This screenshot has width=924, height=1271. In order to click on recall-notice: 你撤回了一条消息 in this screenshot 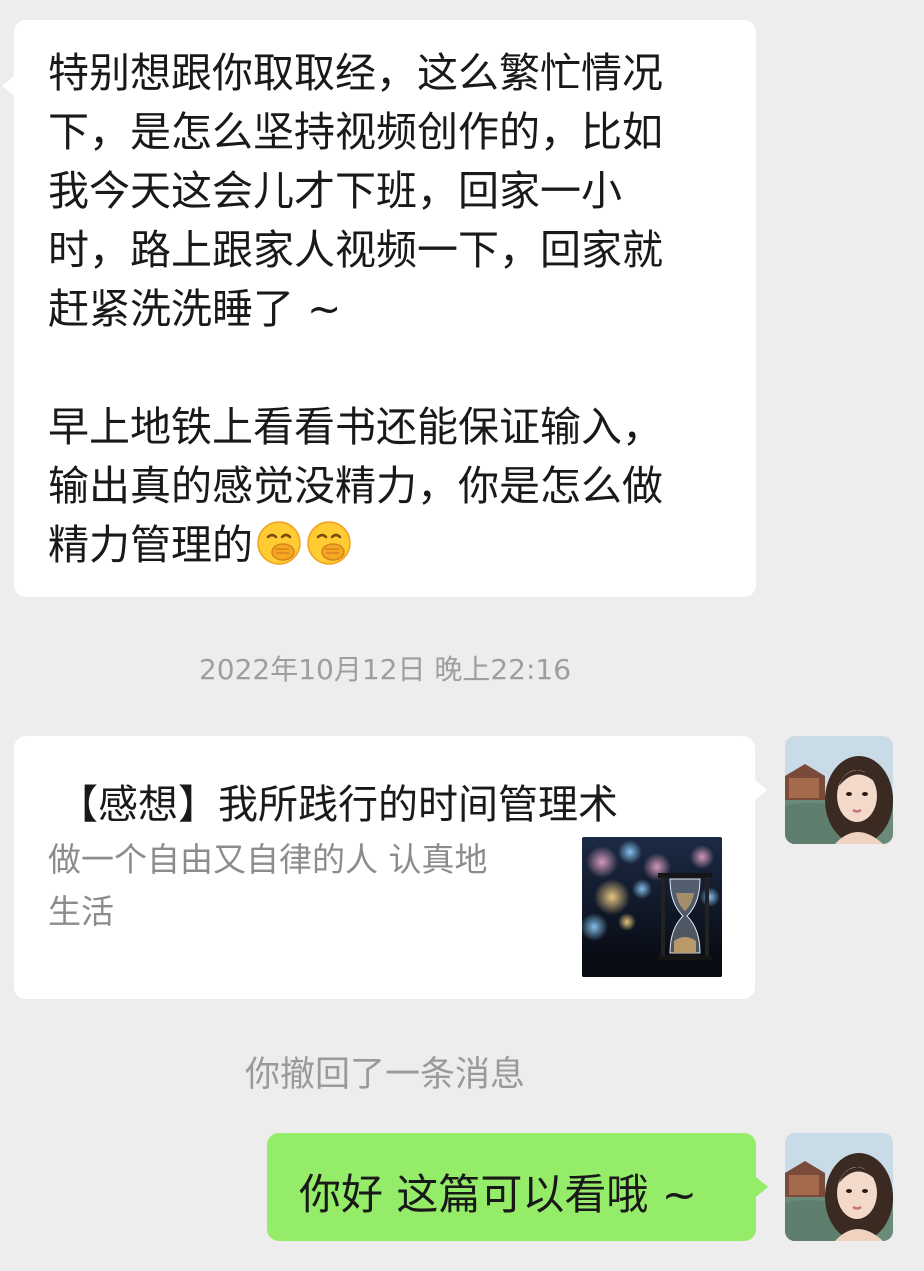, I will do `click(384, 1075)`.